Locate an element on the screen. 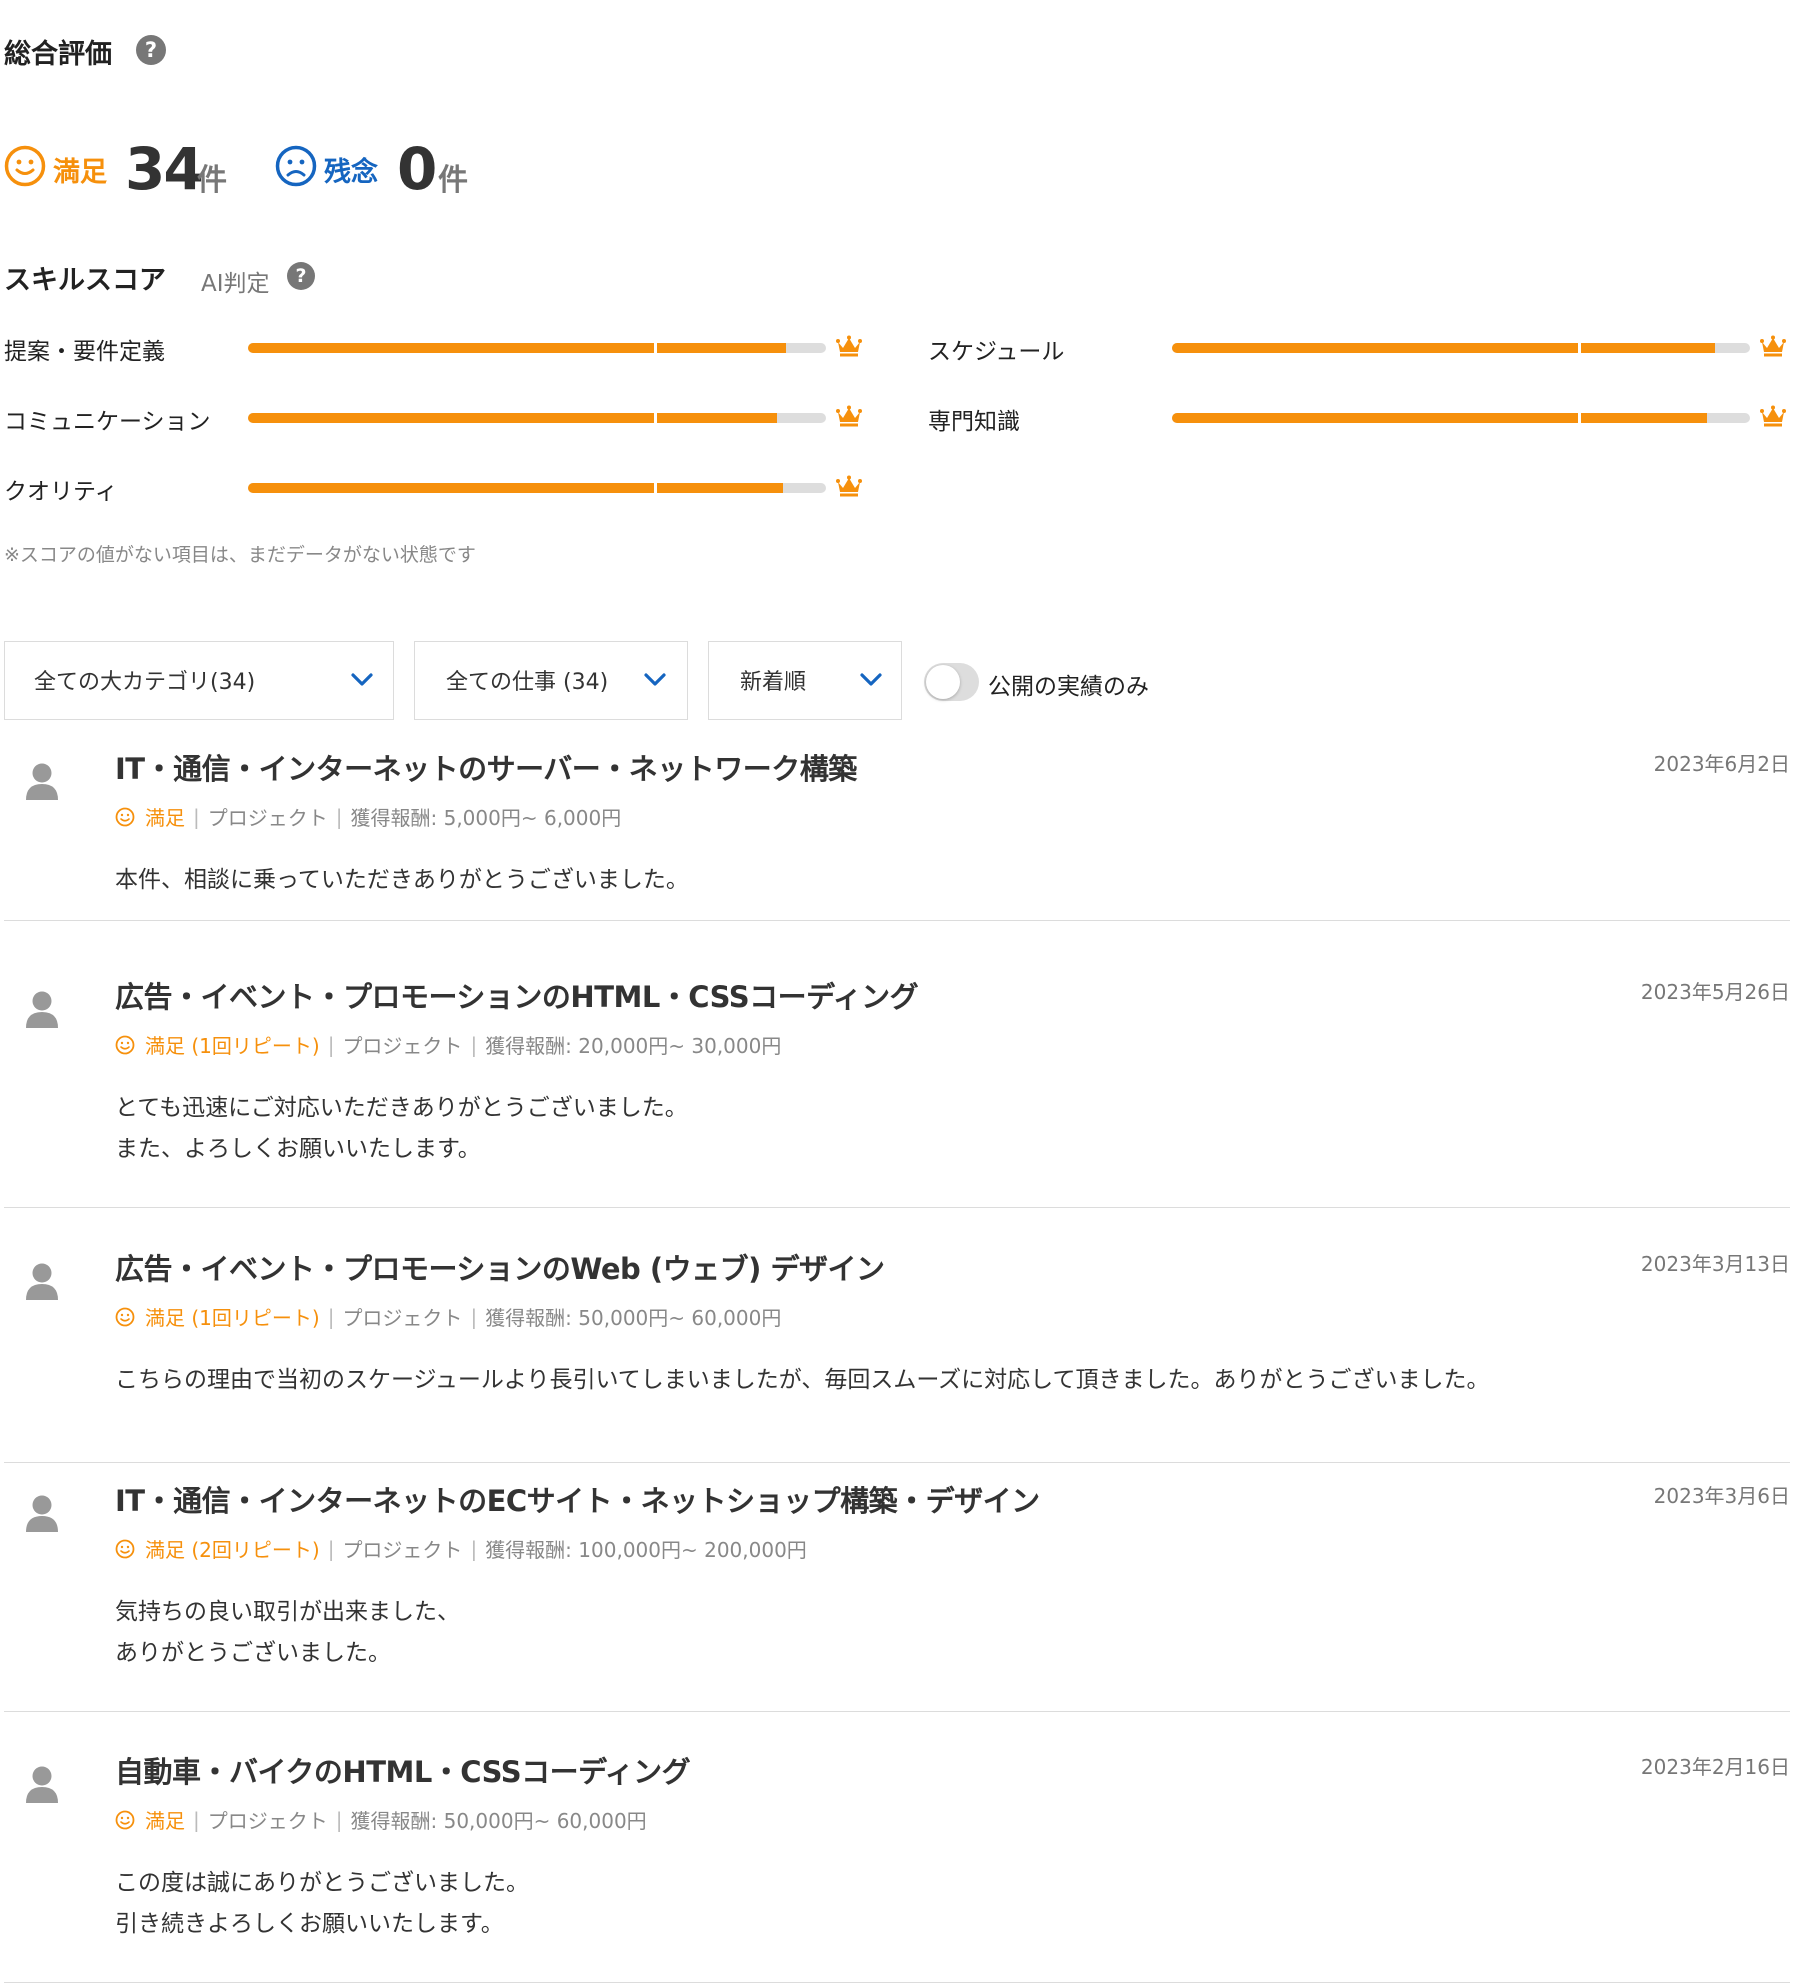  jobs-select: 全ての仕事 (34) is located at coordinates (551, 680).